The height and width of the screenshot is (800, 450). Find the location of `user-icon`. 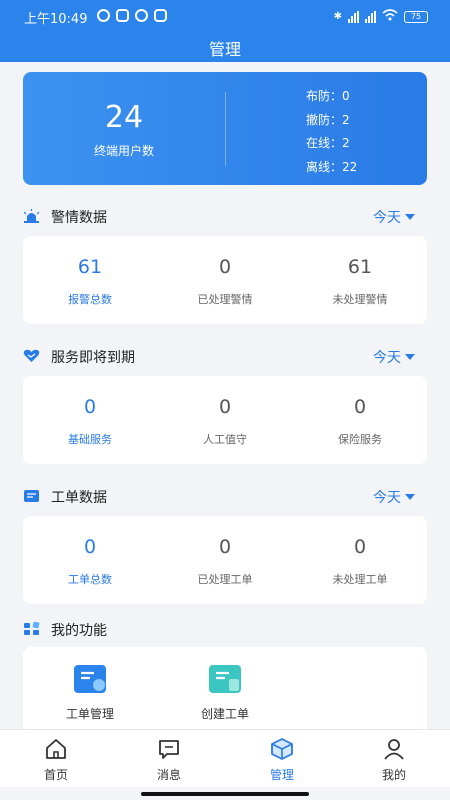

user-icon is located at coordinates (394, 749).